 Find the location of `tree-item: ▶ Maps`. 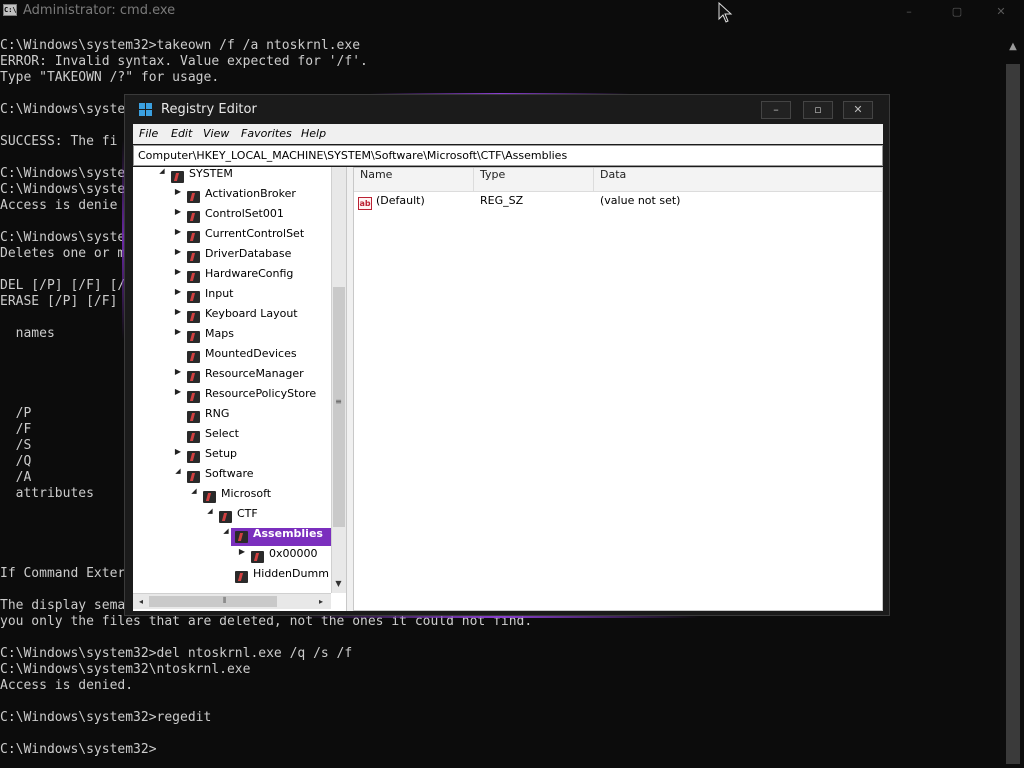

tree-item: ▶ Maps is located at coordinates (232, 337).